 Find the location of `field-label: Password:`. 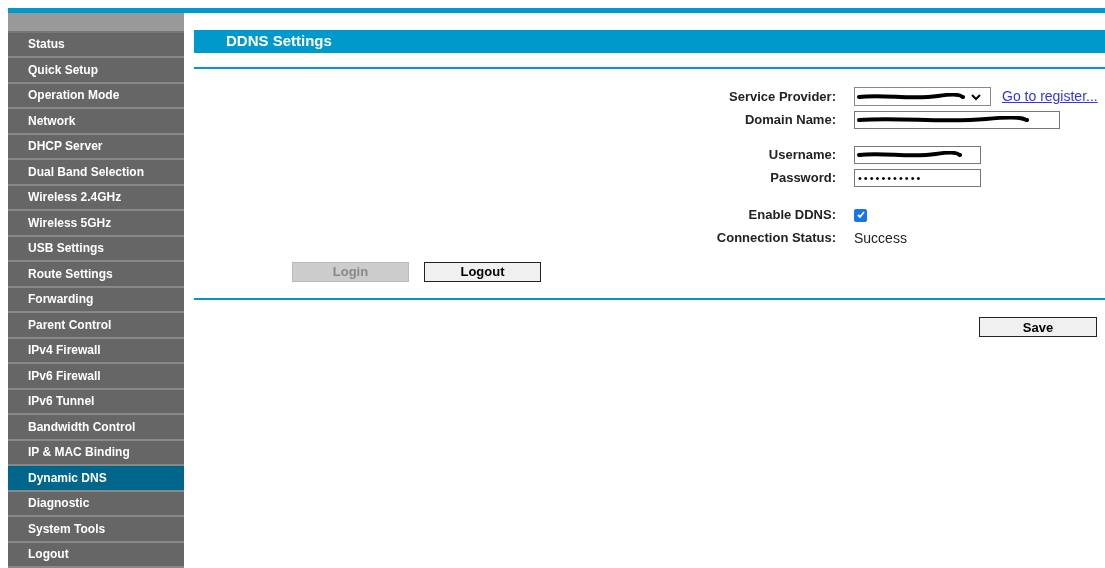

field-label: Password: is located at coordinates (803, 178).